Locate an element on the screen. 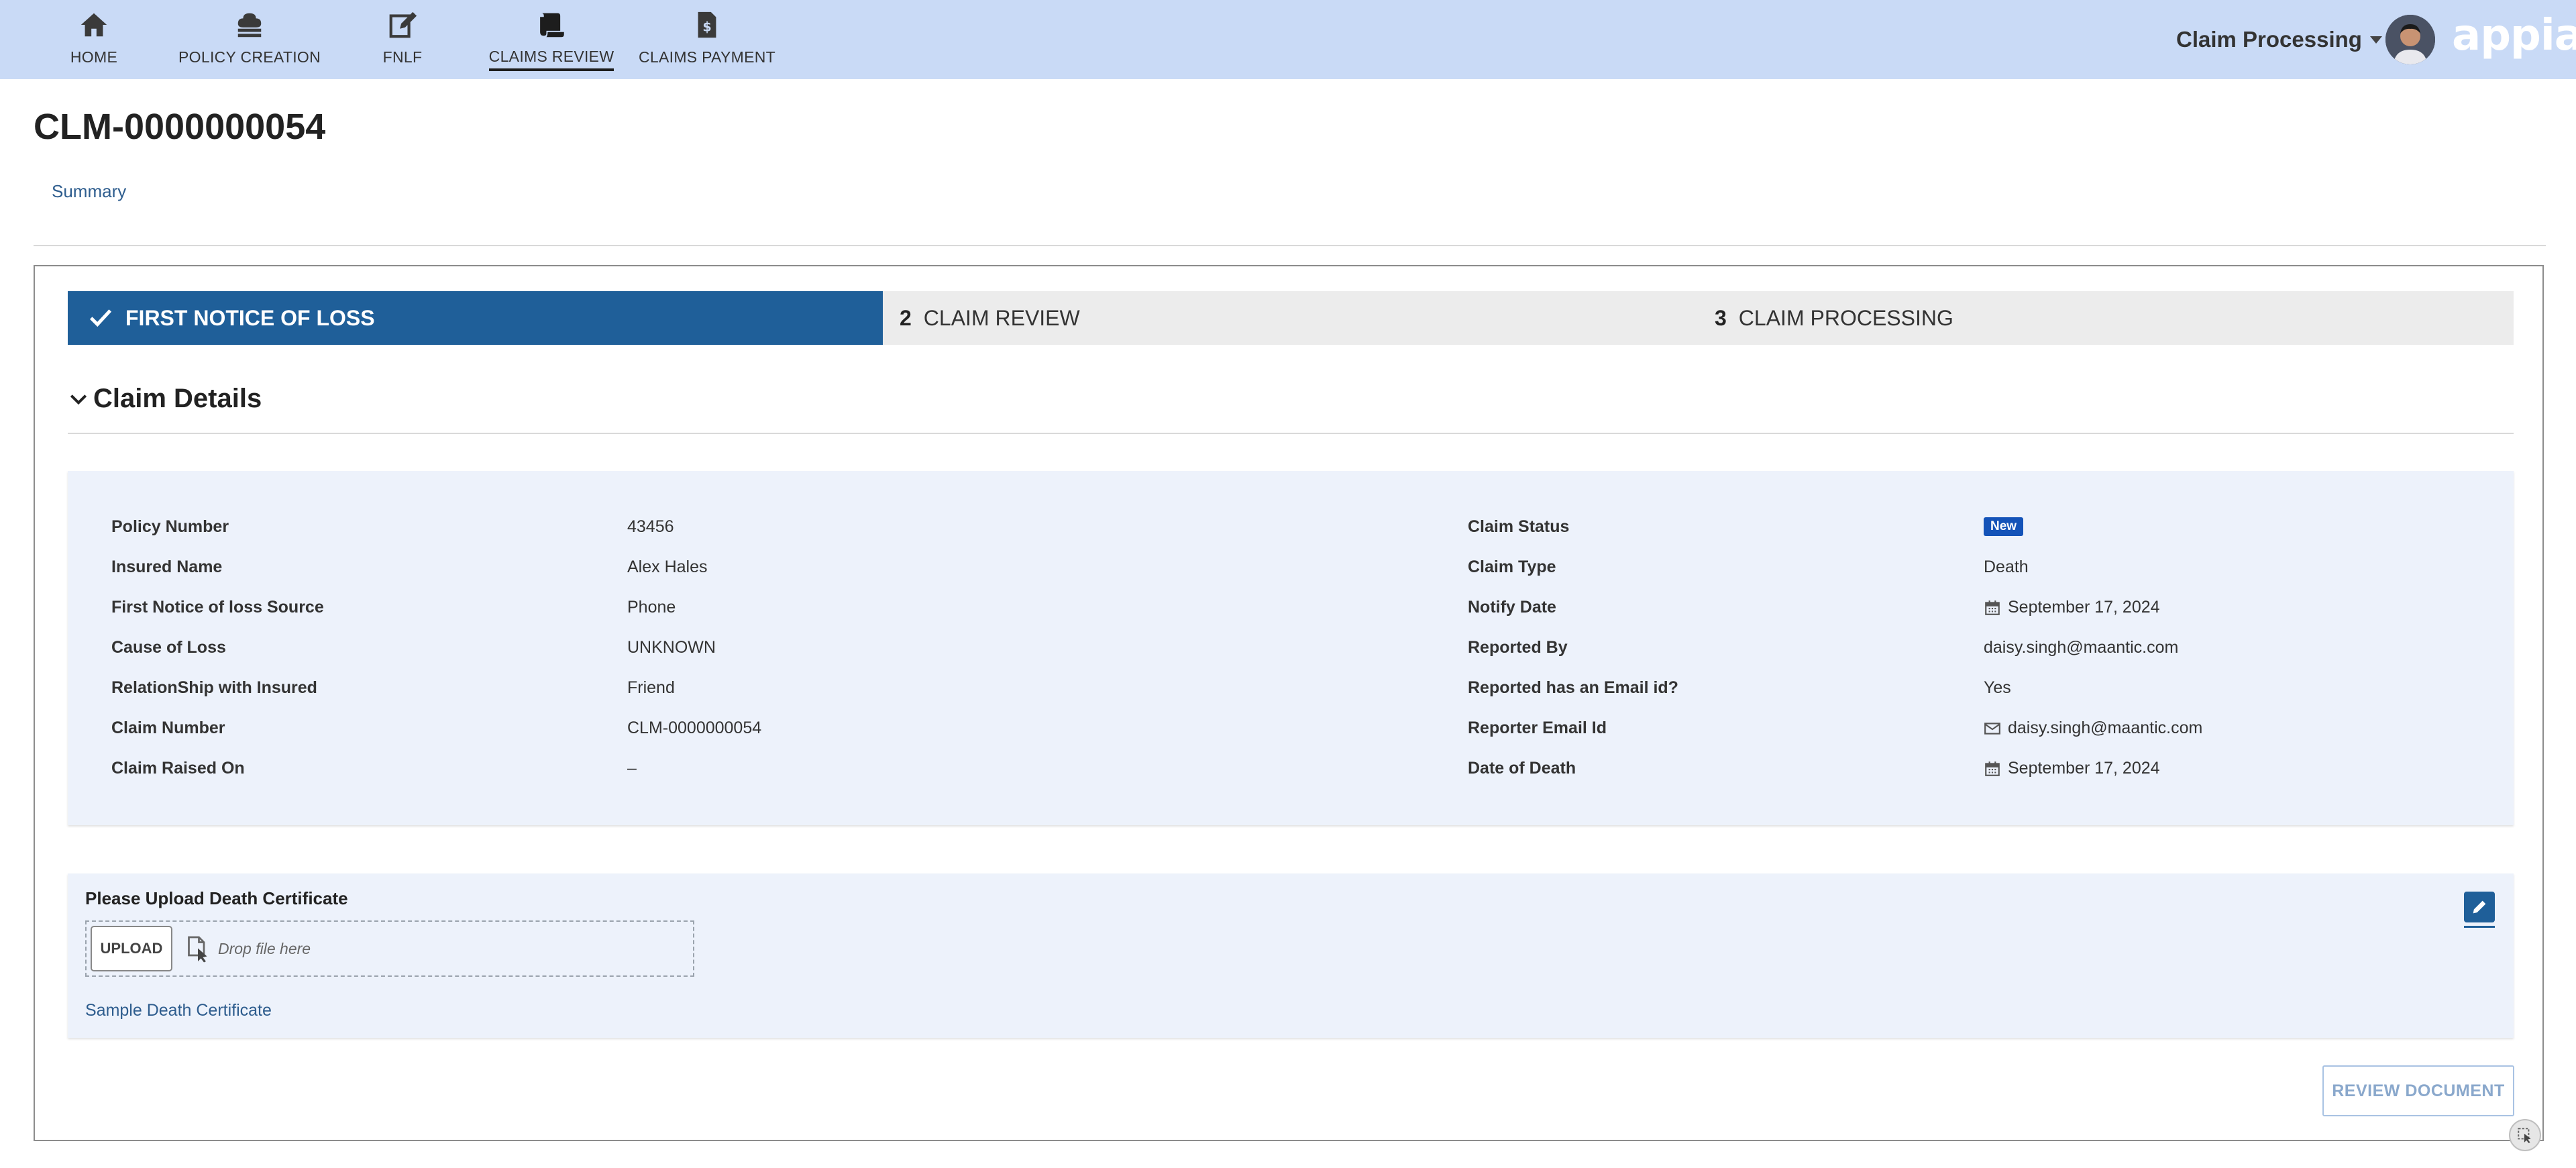 Image resolution: width=2576 pixels, height=1168 pixels. step-number: 2 is located at coordinates (906, 317).